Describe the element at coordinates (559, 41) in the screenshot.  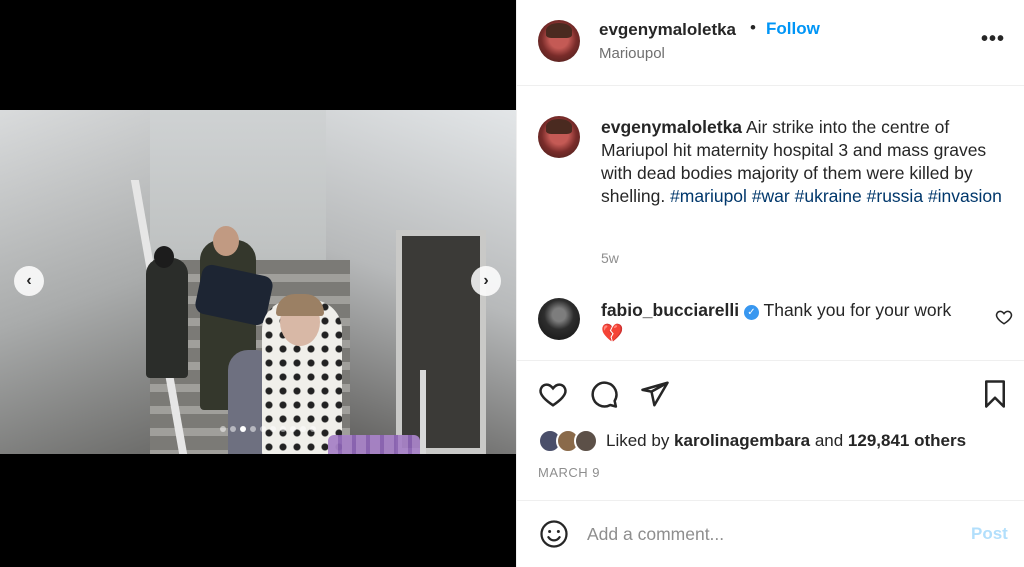
I see `author-avatar` at that location.